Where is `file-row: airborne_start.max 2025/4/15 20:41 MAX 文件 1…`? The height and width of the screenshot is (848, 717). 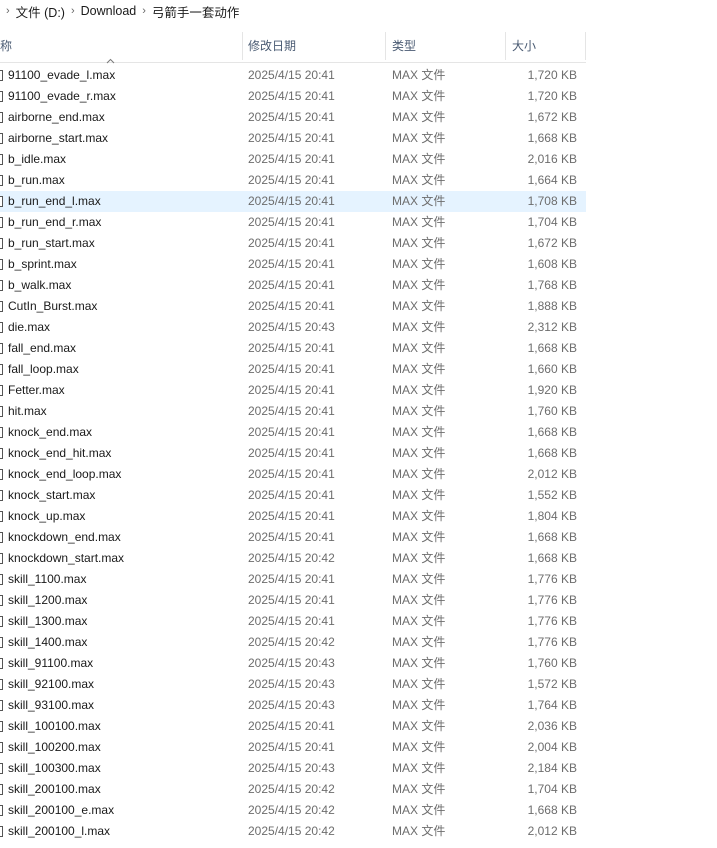
file-row: airborne_start.max 2025/4/15 20:41 MAX 文件 1… is located at coordinates (293, 138).